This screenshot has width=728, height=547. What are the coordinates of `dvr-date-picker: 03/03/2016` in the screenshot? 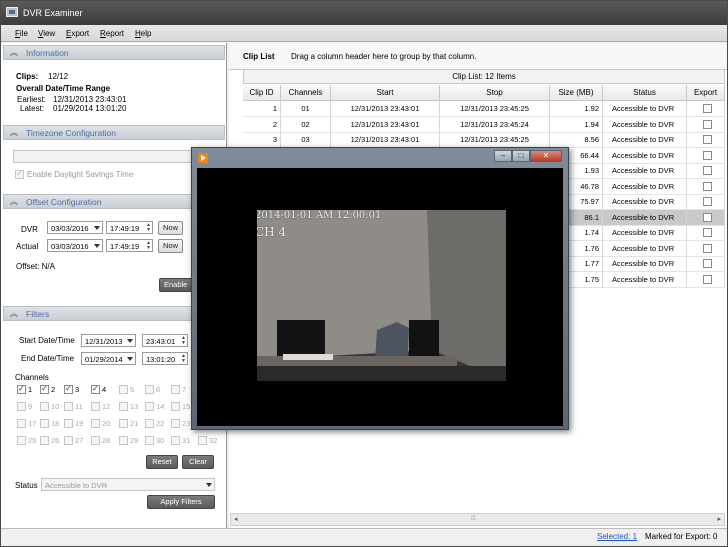 It's located at (75, 227).